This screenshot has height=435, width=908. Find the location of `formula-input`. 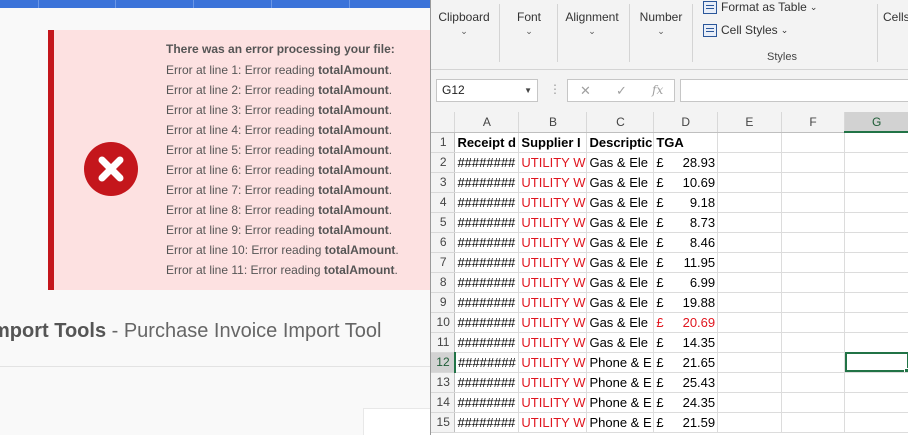

formula-input is located at coordinates (794, 90).